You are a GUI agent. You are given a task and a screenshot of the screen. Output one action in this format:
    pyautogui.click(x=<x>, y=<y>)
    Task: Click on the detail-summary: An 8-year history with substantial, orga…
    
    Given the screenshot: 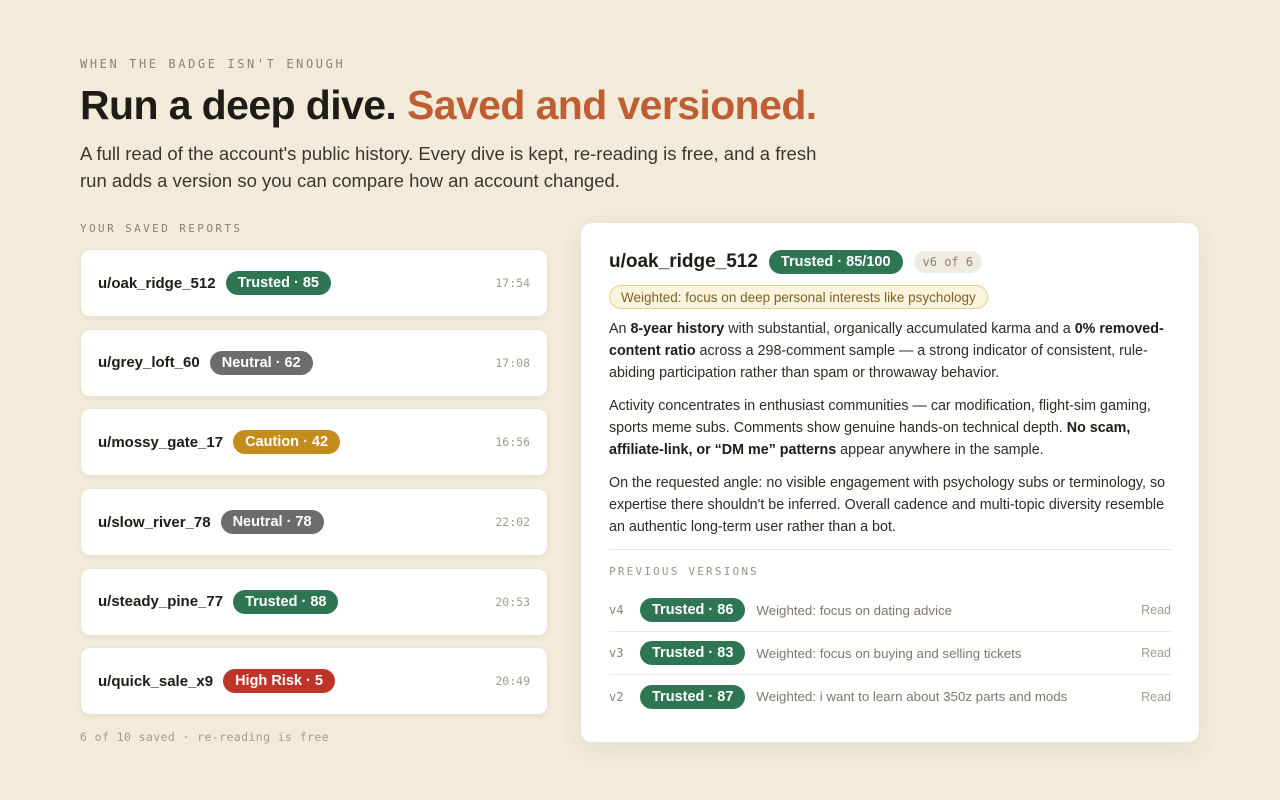 What is the action you would take?
    pyautogui.click(x=890, y=428)
    